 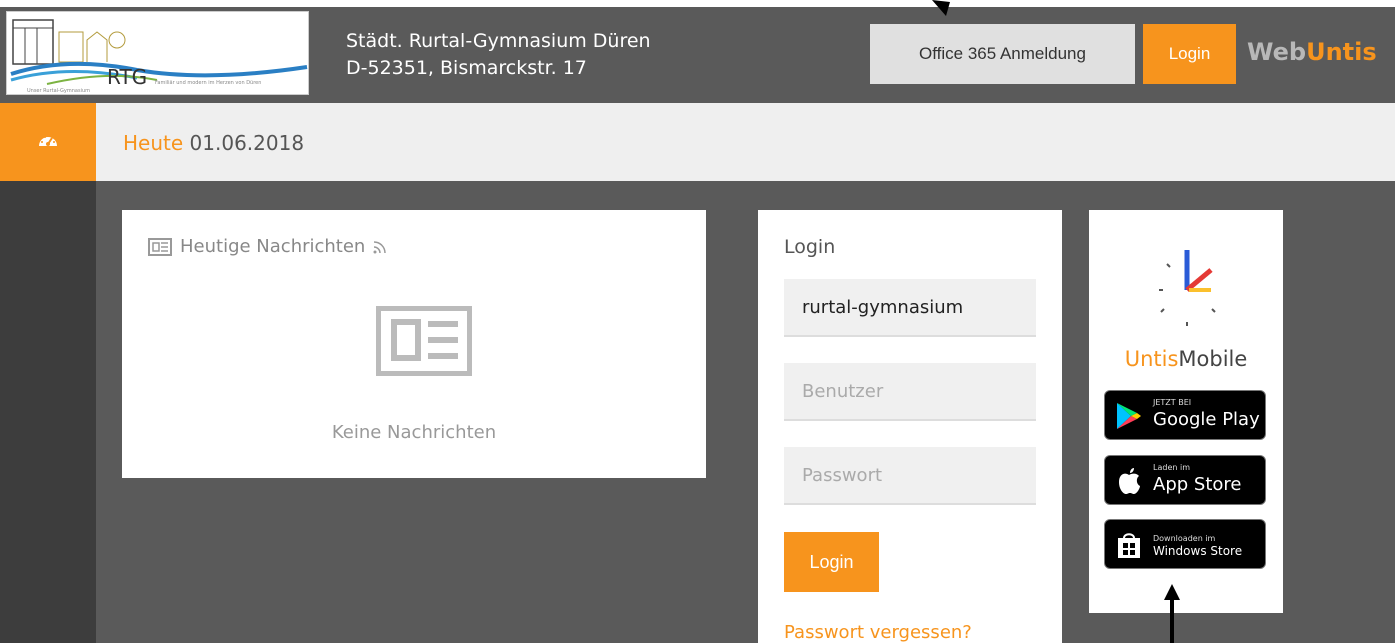 I want to click on news-title: Heutige Nachrichten, so click(x=267, y=246).